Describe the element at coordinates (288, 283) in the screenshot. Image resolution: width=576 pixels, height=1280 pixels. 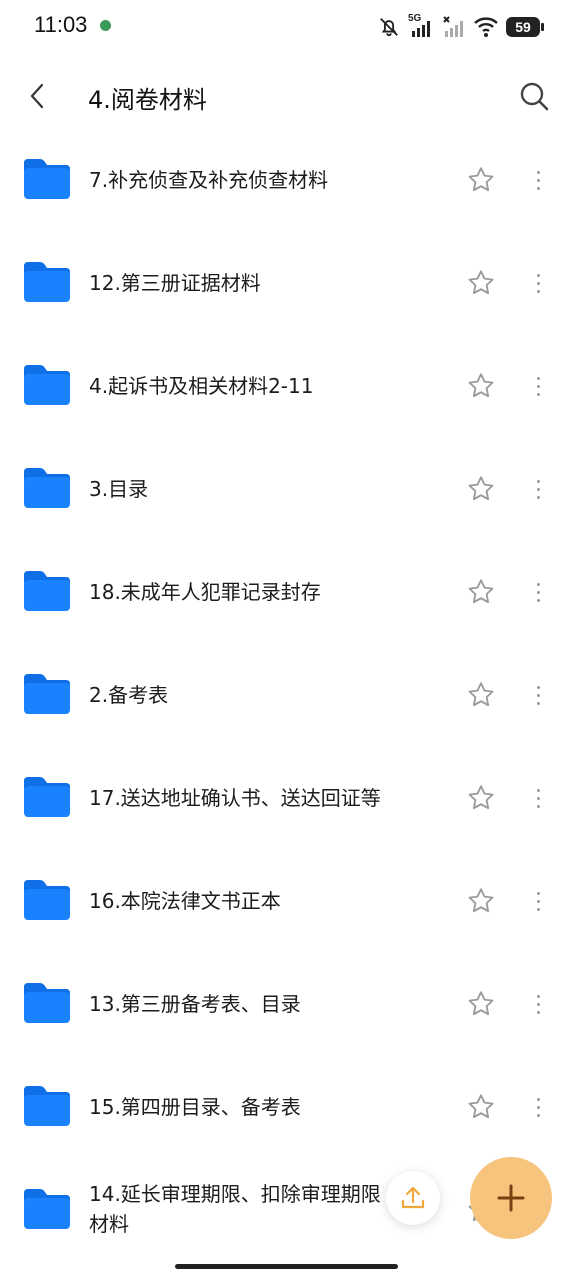
I see `folder-row: 12.第三册证据材料` at that location.